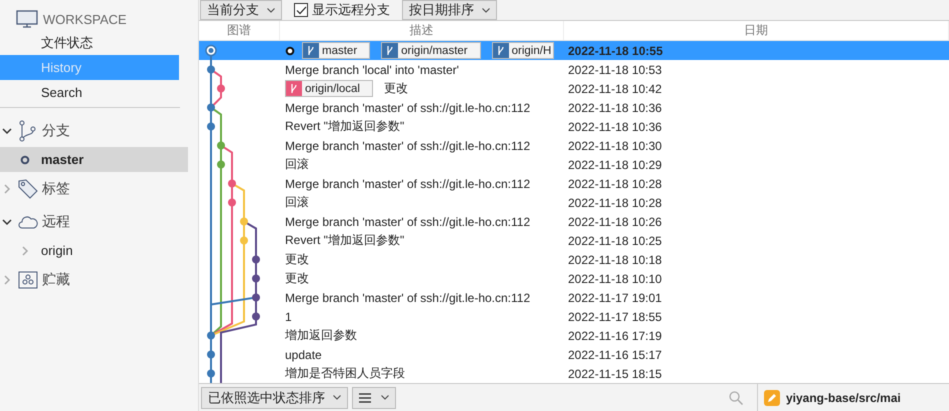 This screenshot has height=411, width=949. What do you see at coordinates (756, 30) in the screenshot?
I see `column-header: 日期` at bounding box center [756, 30].